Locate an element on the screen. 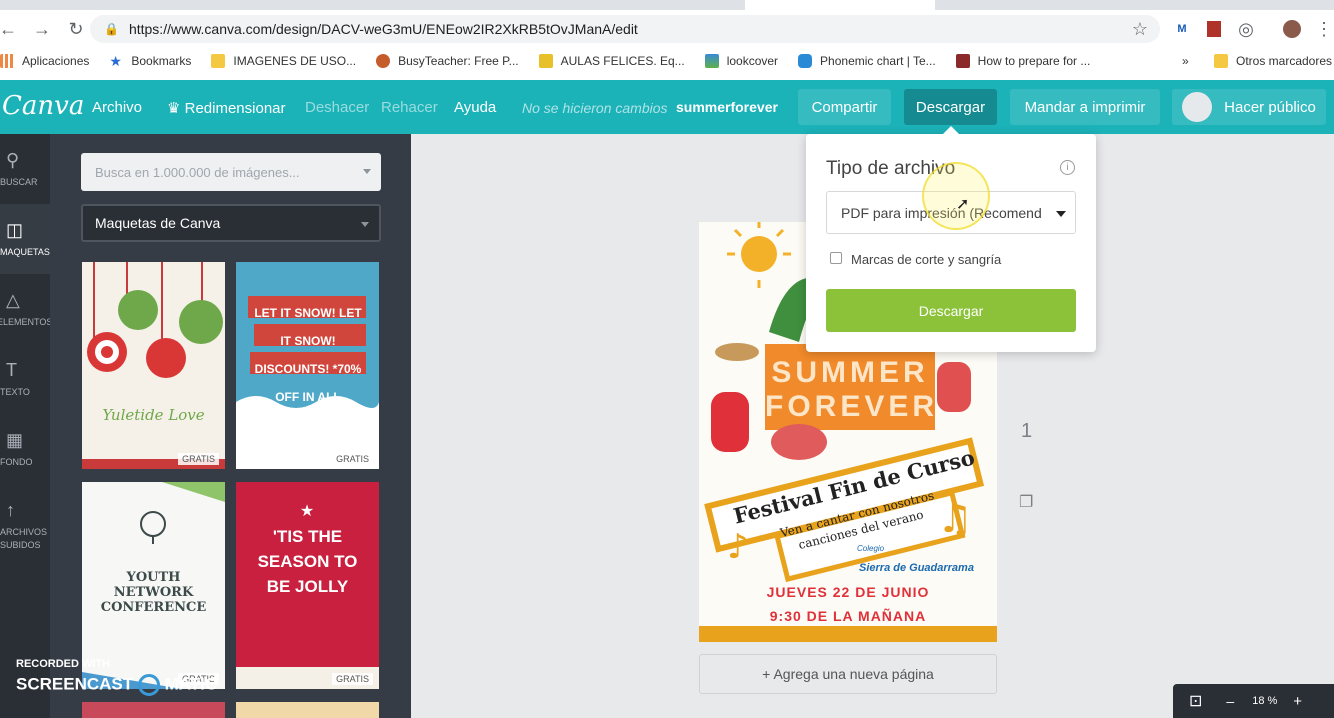  shapes-icon: △ is located at coordinates (13, 300).